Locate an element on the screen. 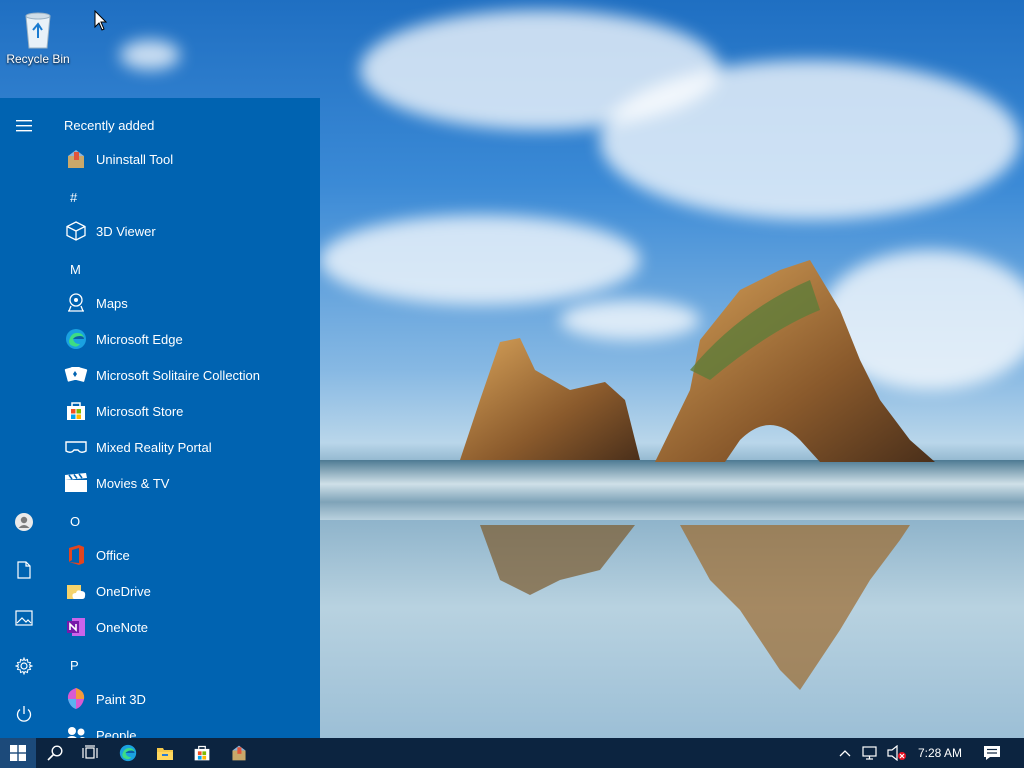  expand-button is located at coordinates (24, 126).